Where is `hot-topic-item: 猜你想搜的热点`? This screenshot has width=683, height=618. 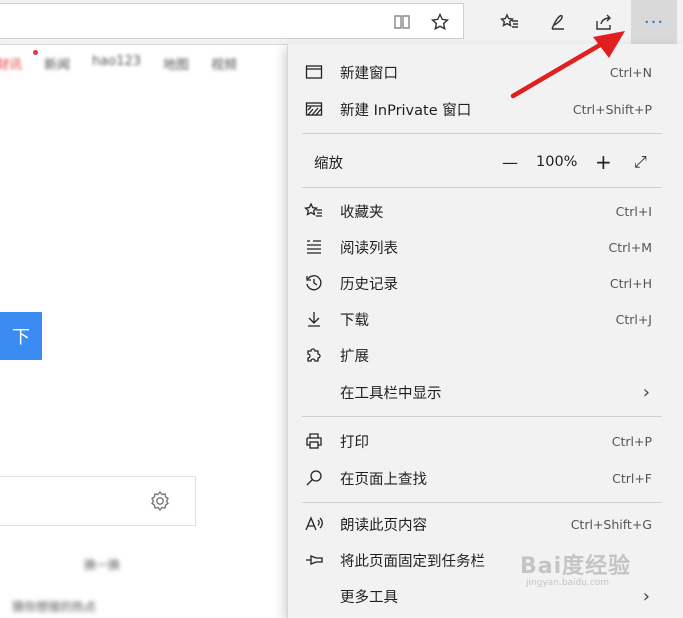
hot-topic-item: 猜你想搜的热点 is located at coordinates (54, 606).